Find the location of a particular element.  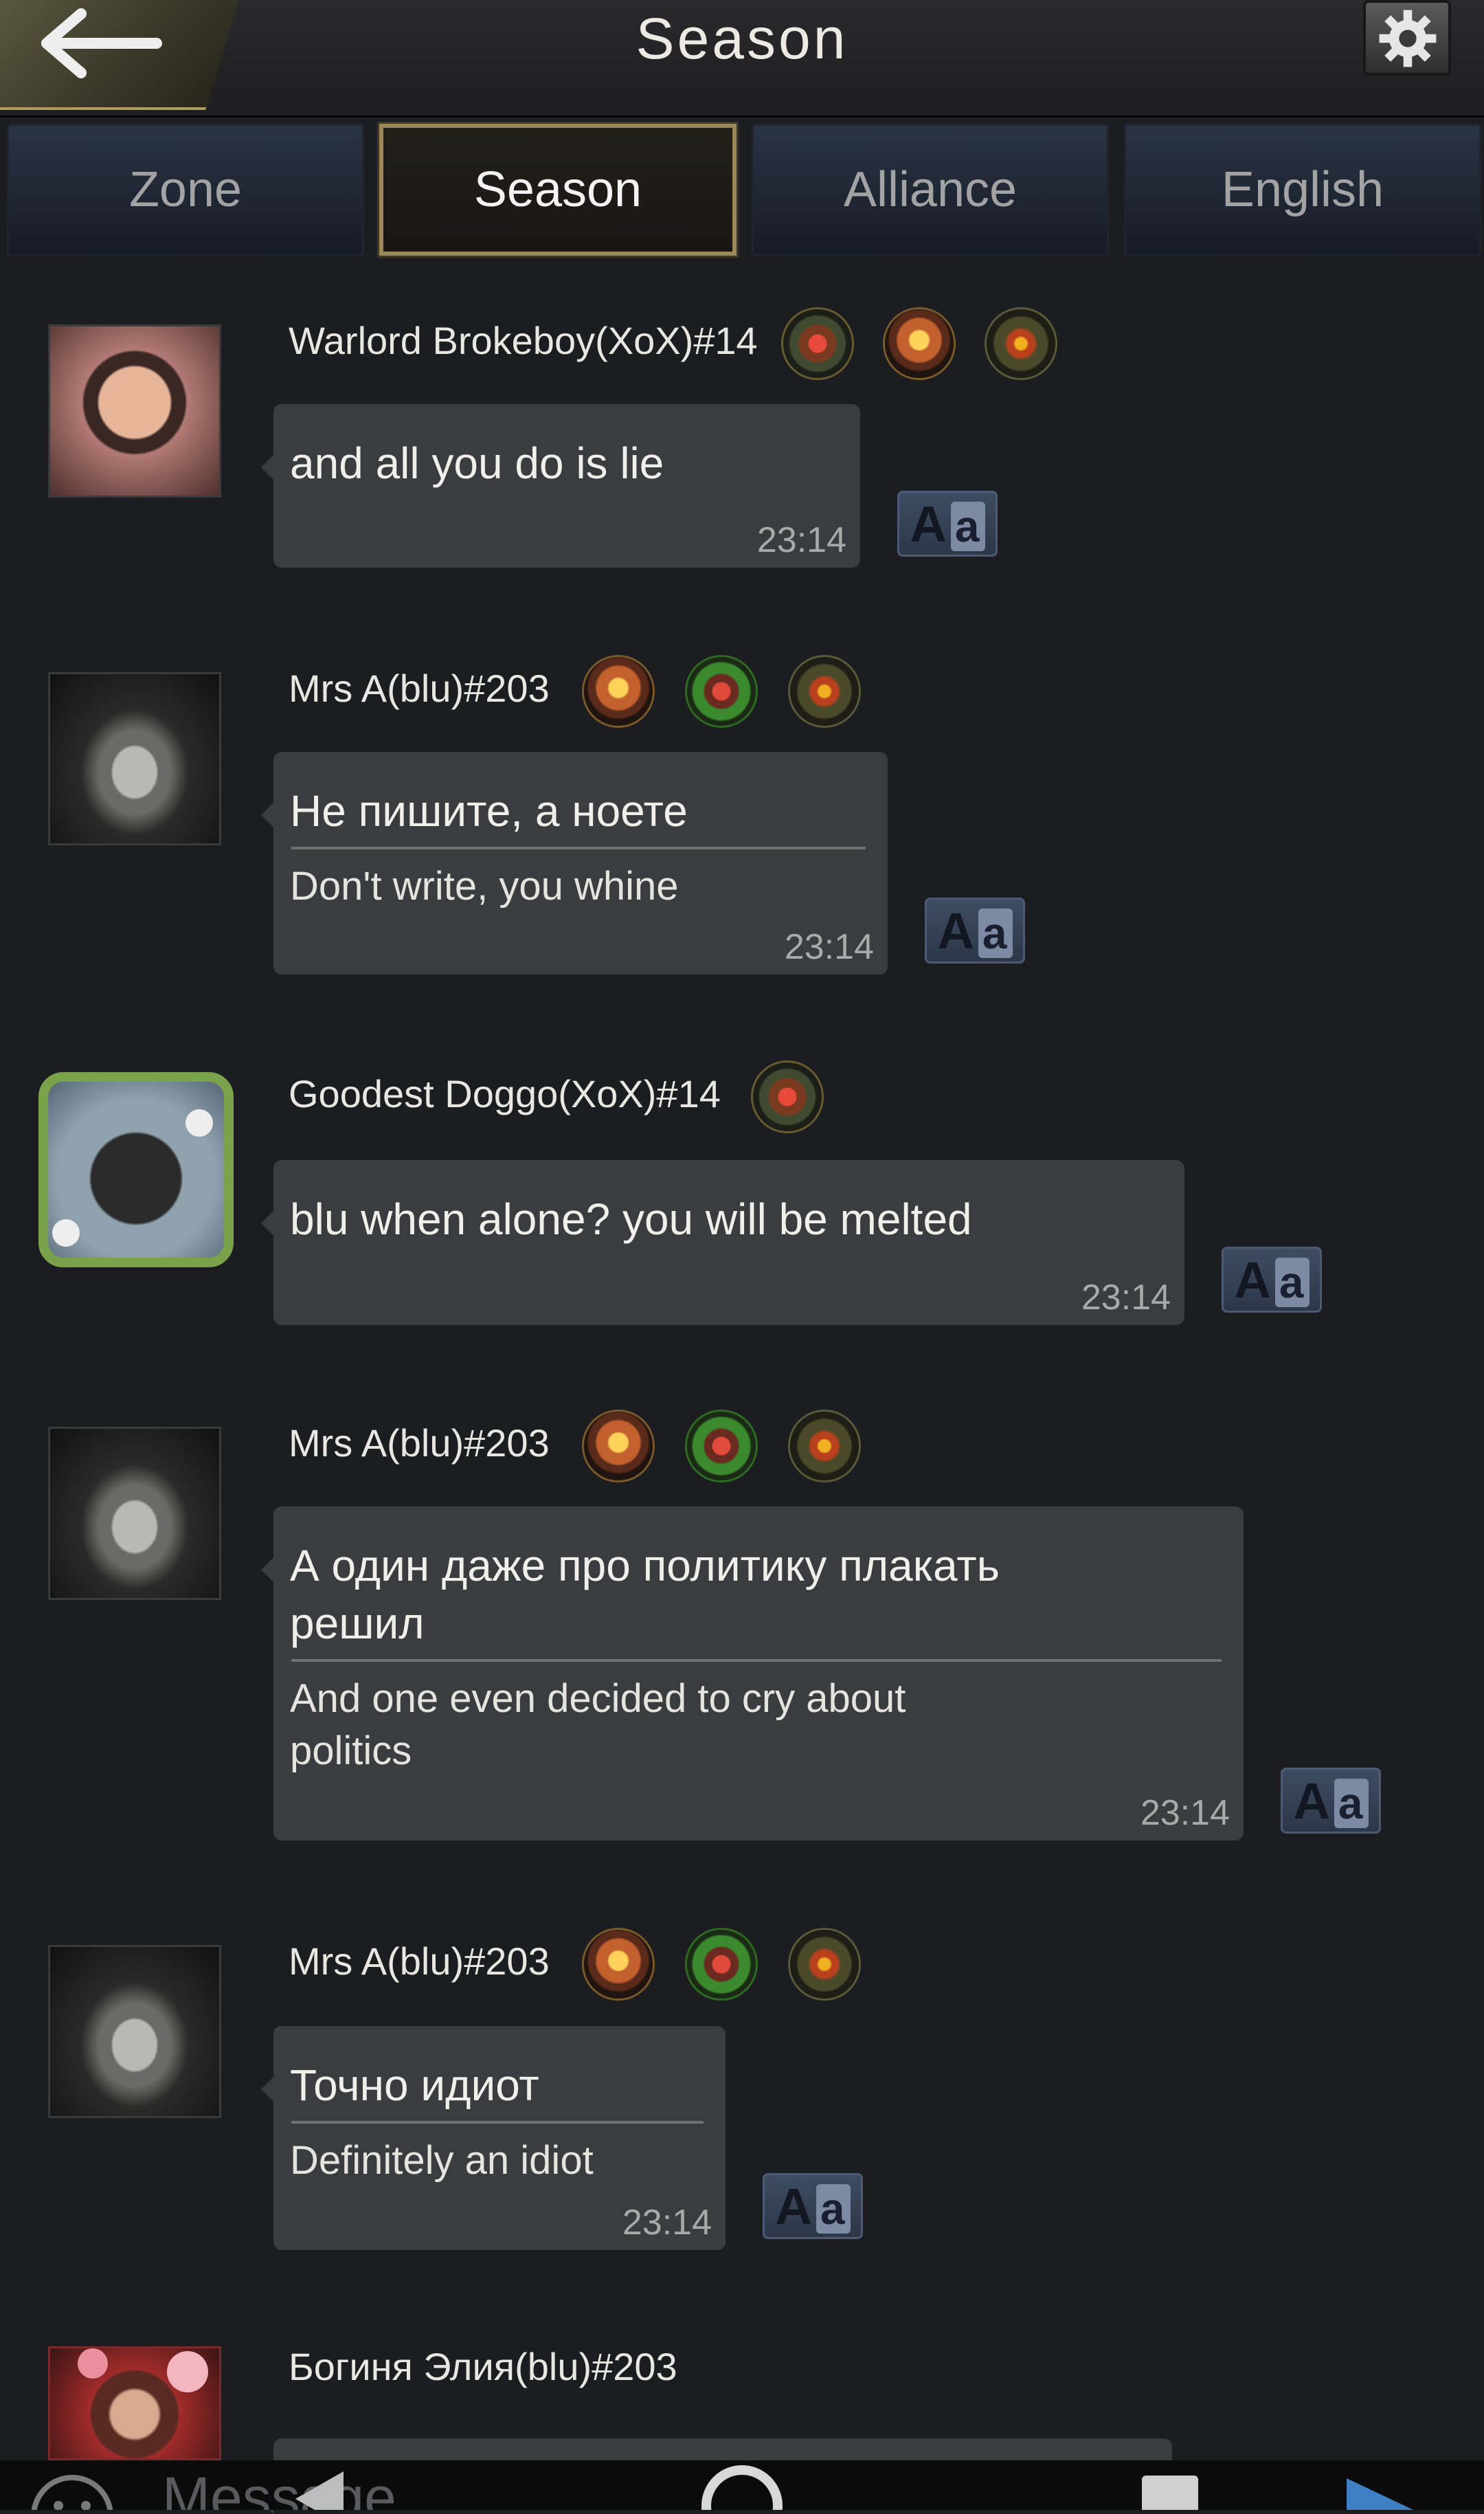

message-text: blu when alone? you will be melted is located at coordinates (631, 1219).